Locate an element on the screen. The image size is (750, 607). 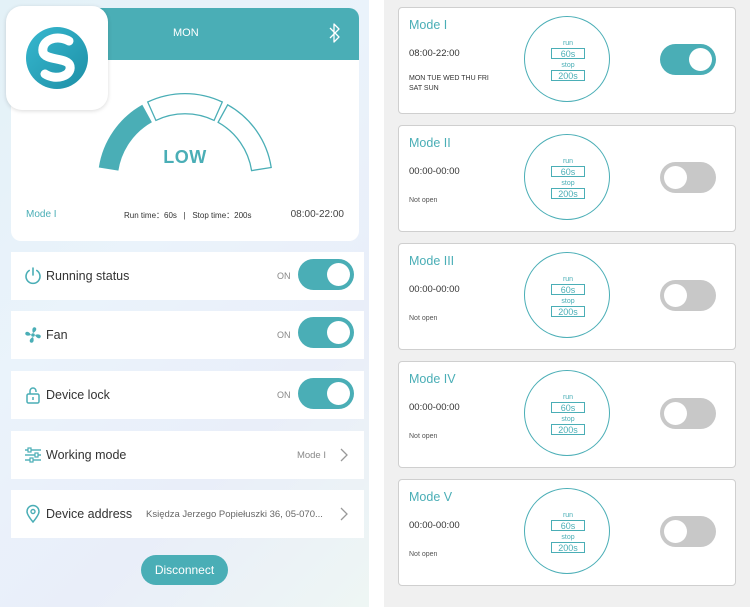
mode-days: MON TUE WED THU FRI SAT SUN is located at coordinates (449, 83).